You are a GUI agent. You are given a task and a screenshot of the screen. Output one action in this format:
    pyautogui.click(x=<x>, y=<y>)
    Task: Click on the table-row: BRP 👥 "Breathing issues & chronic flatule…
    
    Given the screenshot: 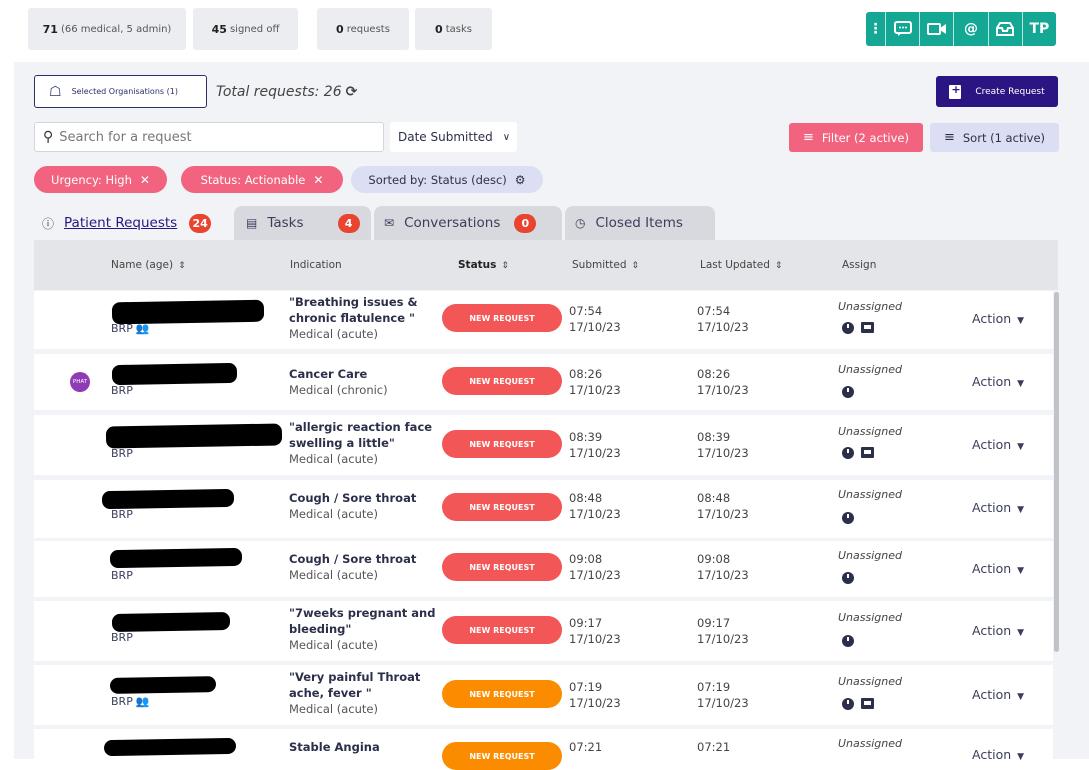 What is the action you would take?
    pyautogui.click(x=543, y=320)
    